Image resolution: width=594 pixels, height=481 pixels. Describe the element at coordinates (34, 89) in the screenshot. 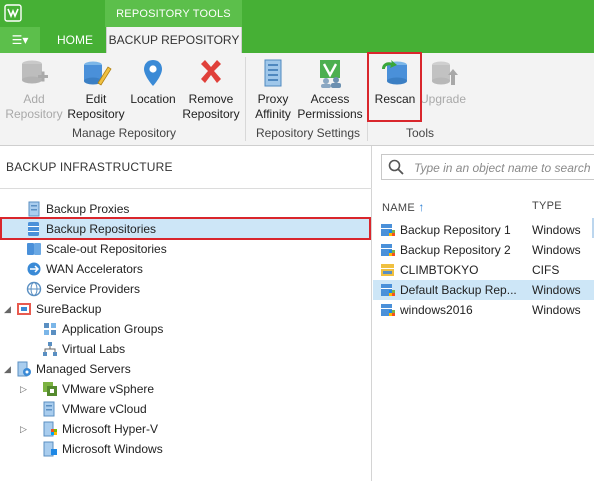

I see `add-repository-button: Add Repository` at that location.